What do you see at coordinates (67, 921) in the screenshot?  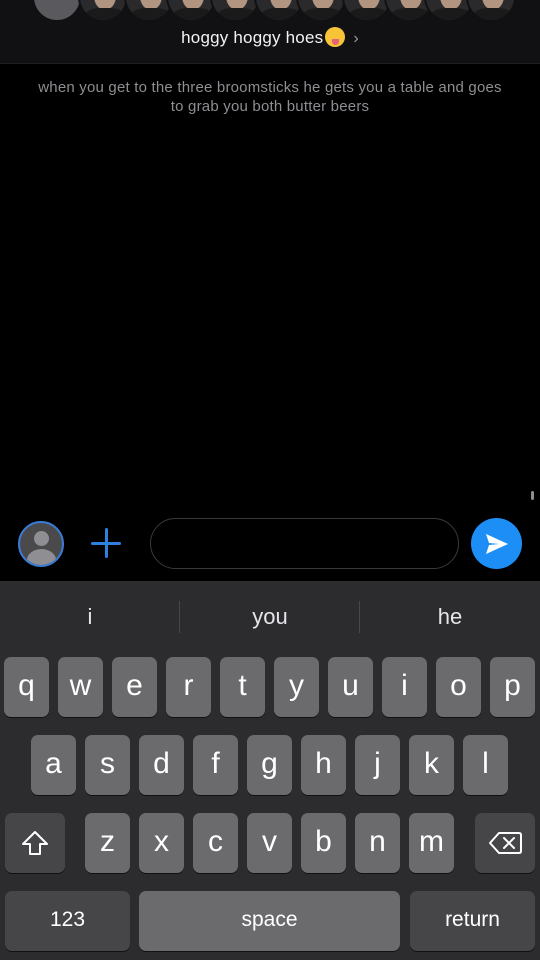 I see `numbers-key: 123` at bounding box center [67, 921].